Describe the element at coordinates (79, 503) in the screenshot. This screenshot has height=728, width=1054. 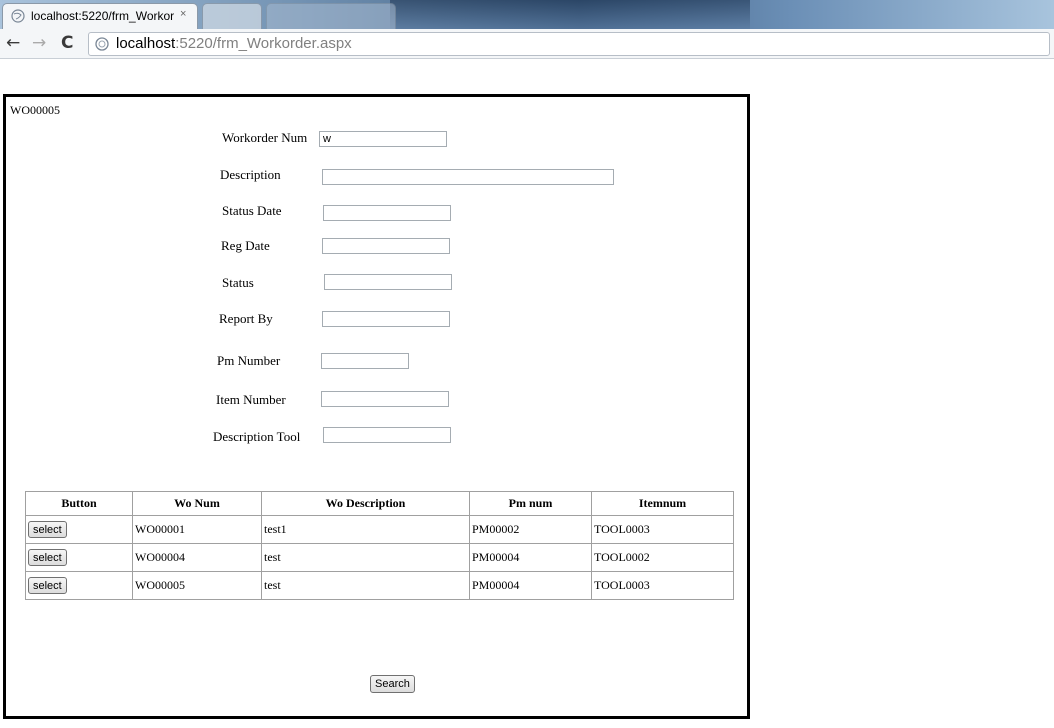
I see `grid-header-button: Button` at that location.